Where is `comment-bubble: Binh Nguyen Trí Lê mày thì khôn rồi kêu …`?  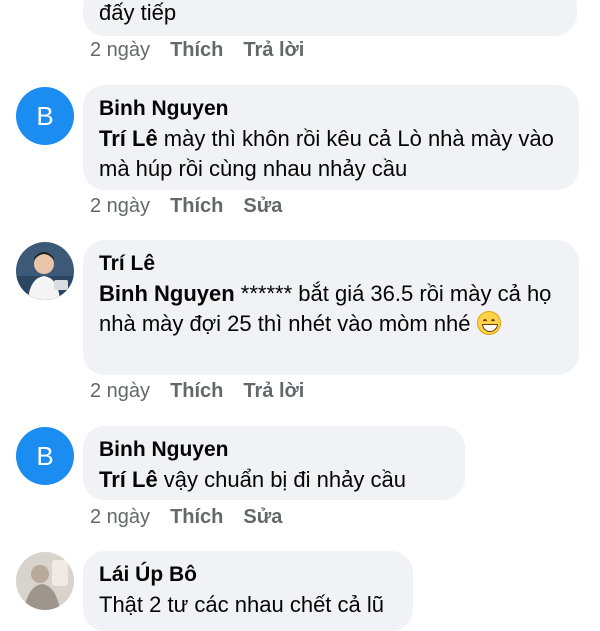 comment-bubble: Binh Nguyen Trí Lê mày thì khôn rồi kêu … is located at coordinates (331, 137).